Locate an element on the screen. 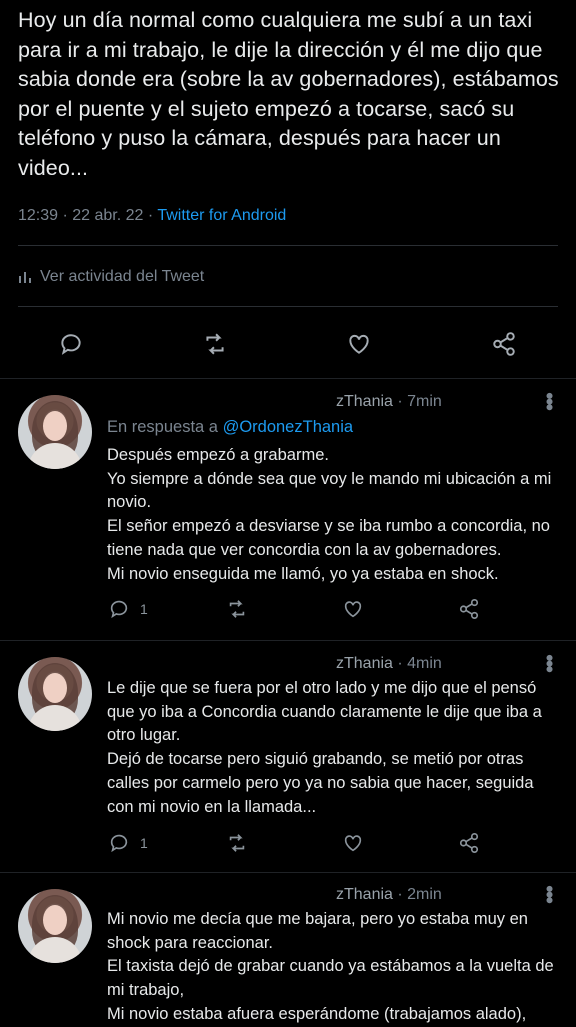 This screenshot has height=1027, width=576. tweet-actions is located at coordinates (288, 344).